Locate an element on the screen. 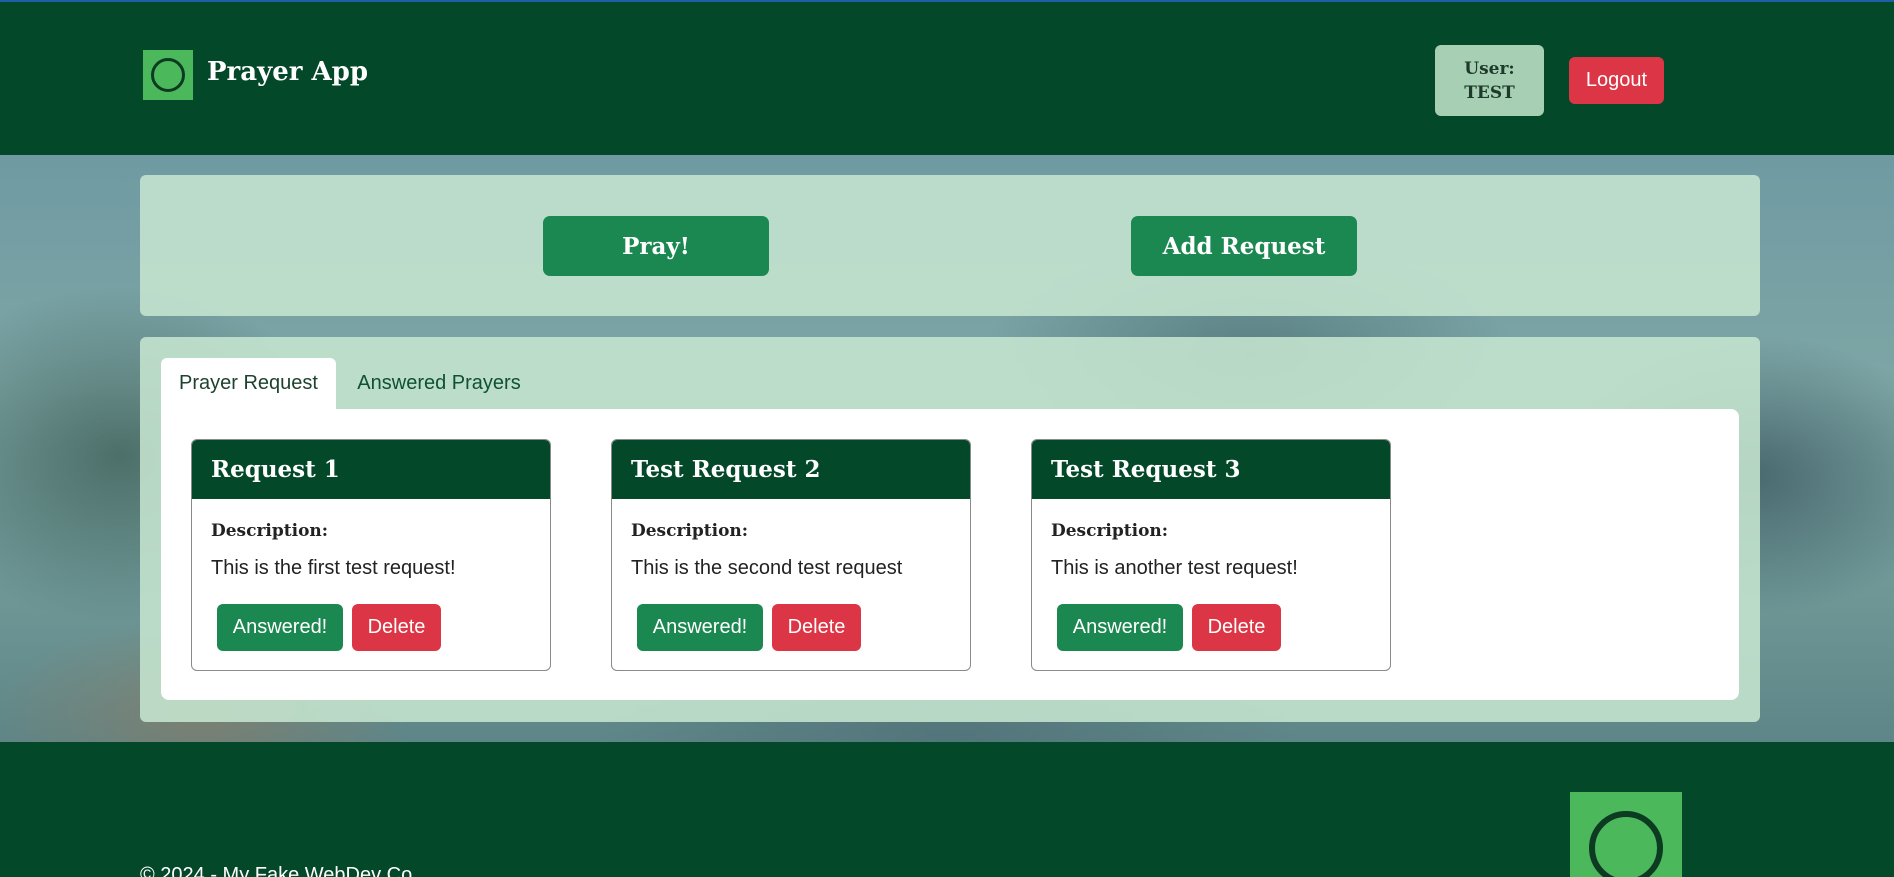  app-logo-icon is located at coordinates (168, 75).